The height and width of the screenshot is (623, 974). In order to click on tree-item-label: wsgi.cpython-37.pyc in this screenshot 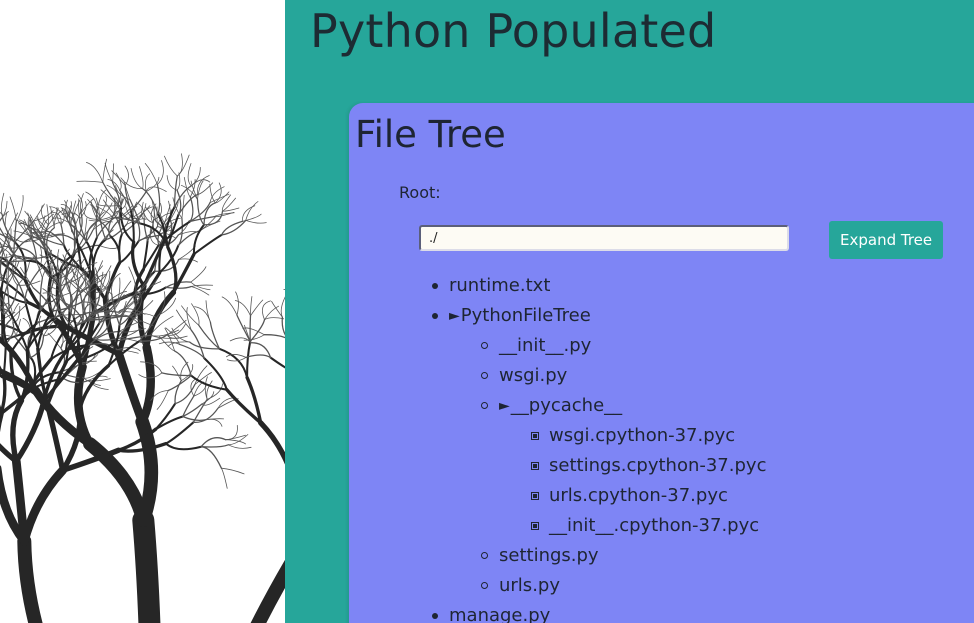, I will do `click(642, 435)`.